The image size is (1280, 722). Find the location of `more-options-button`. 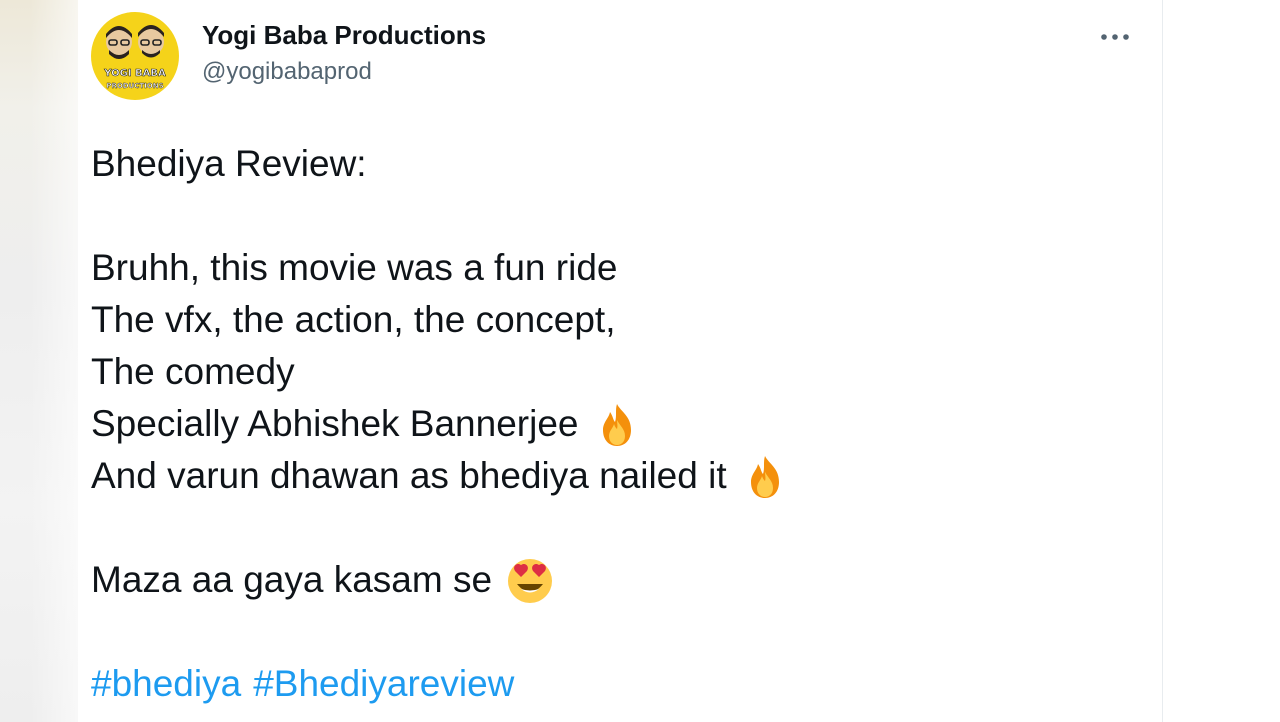

more-options-button is located at coordinates (1115, 37).